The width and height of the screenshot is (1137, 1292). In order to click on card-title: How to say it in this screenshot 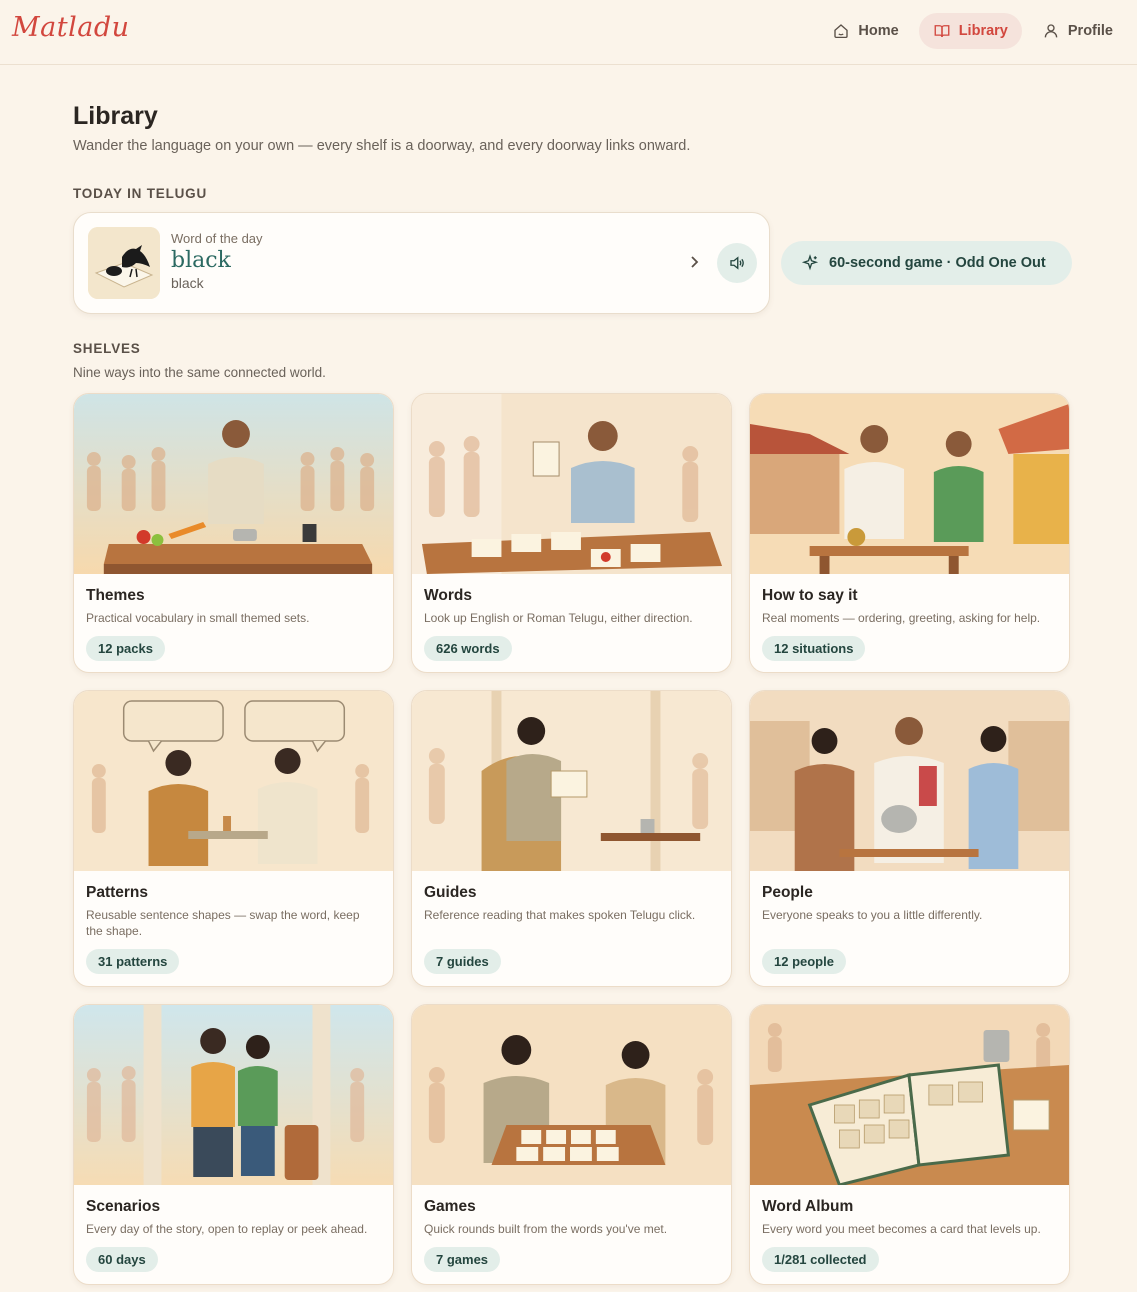, I will do `click(810, 595)`.